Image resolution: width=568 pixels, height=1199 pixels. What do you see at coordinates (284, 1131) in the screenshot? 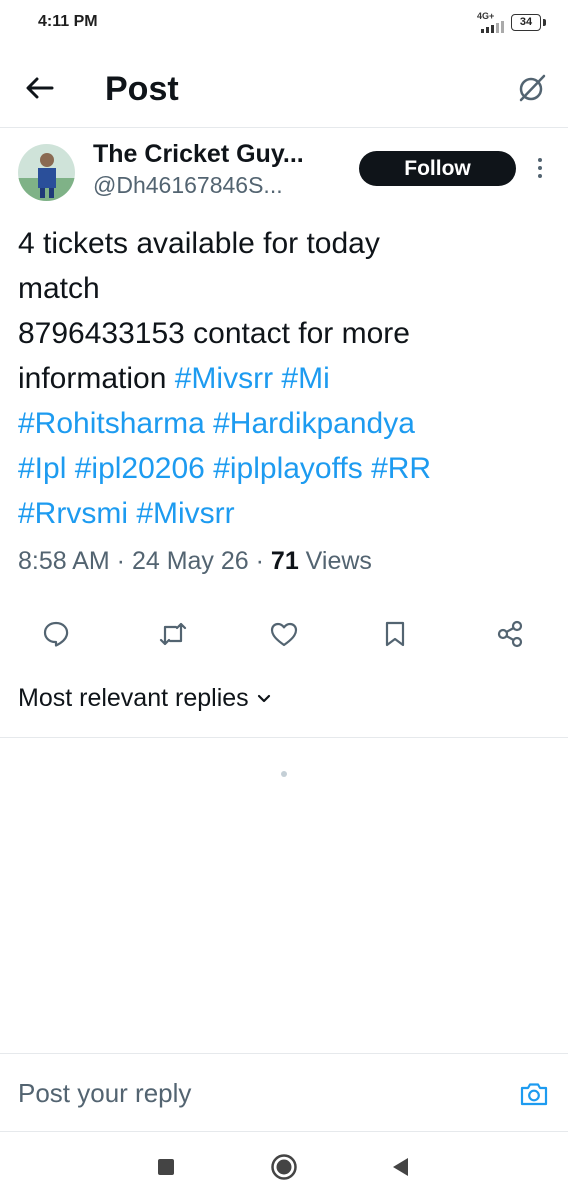
I see `nav-divider` at bounding box center [284, 1131].